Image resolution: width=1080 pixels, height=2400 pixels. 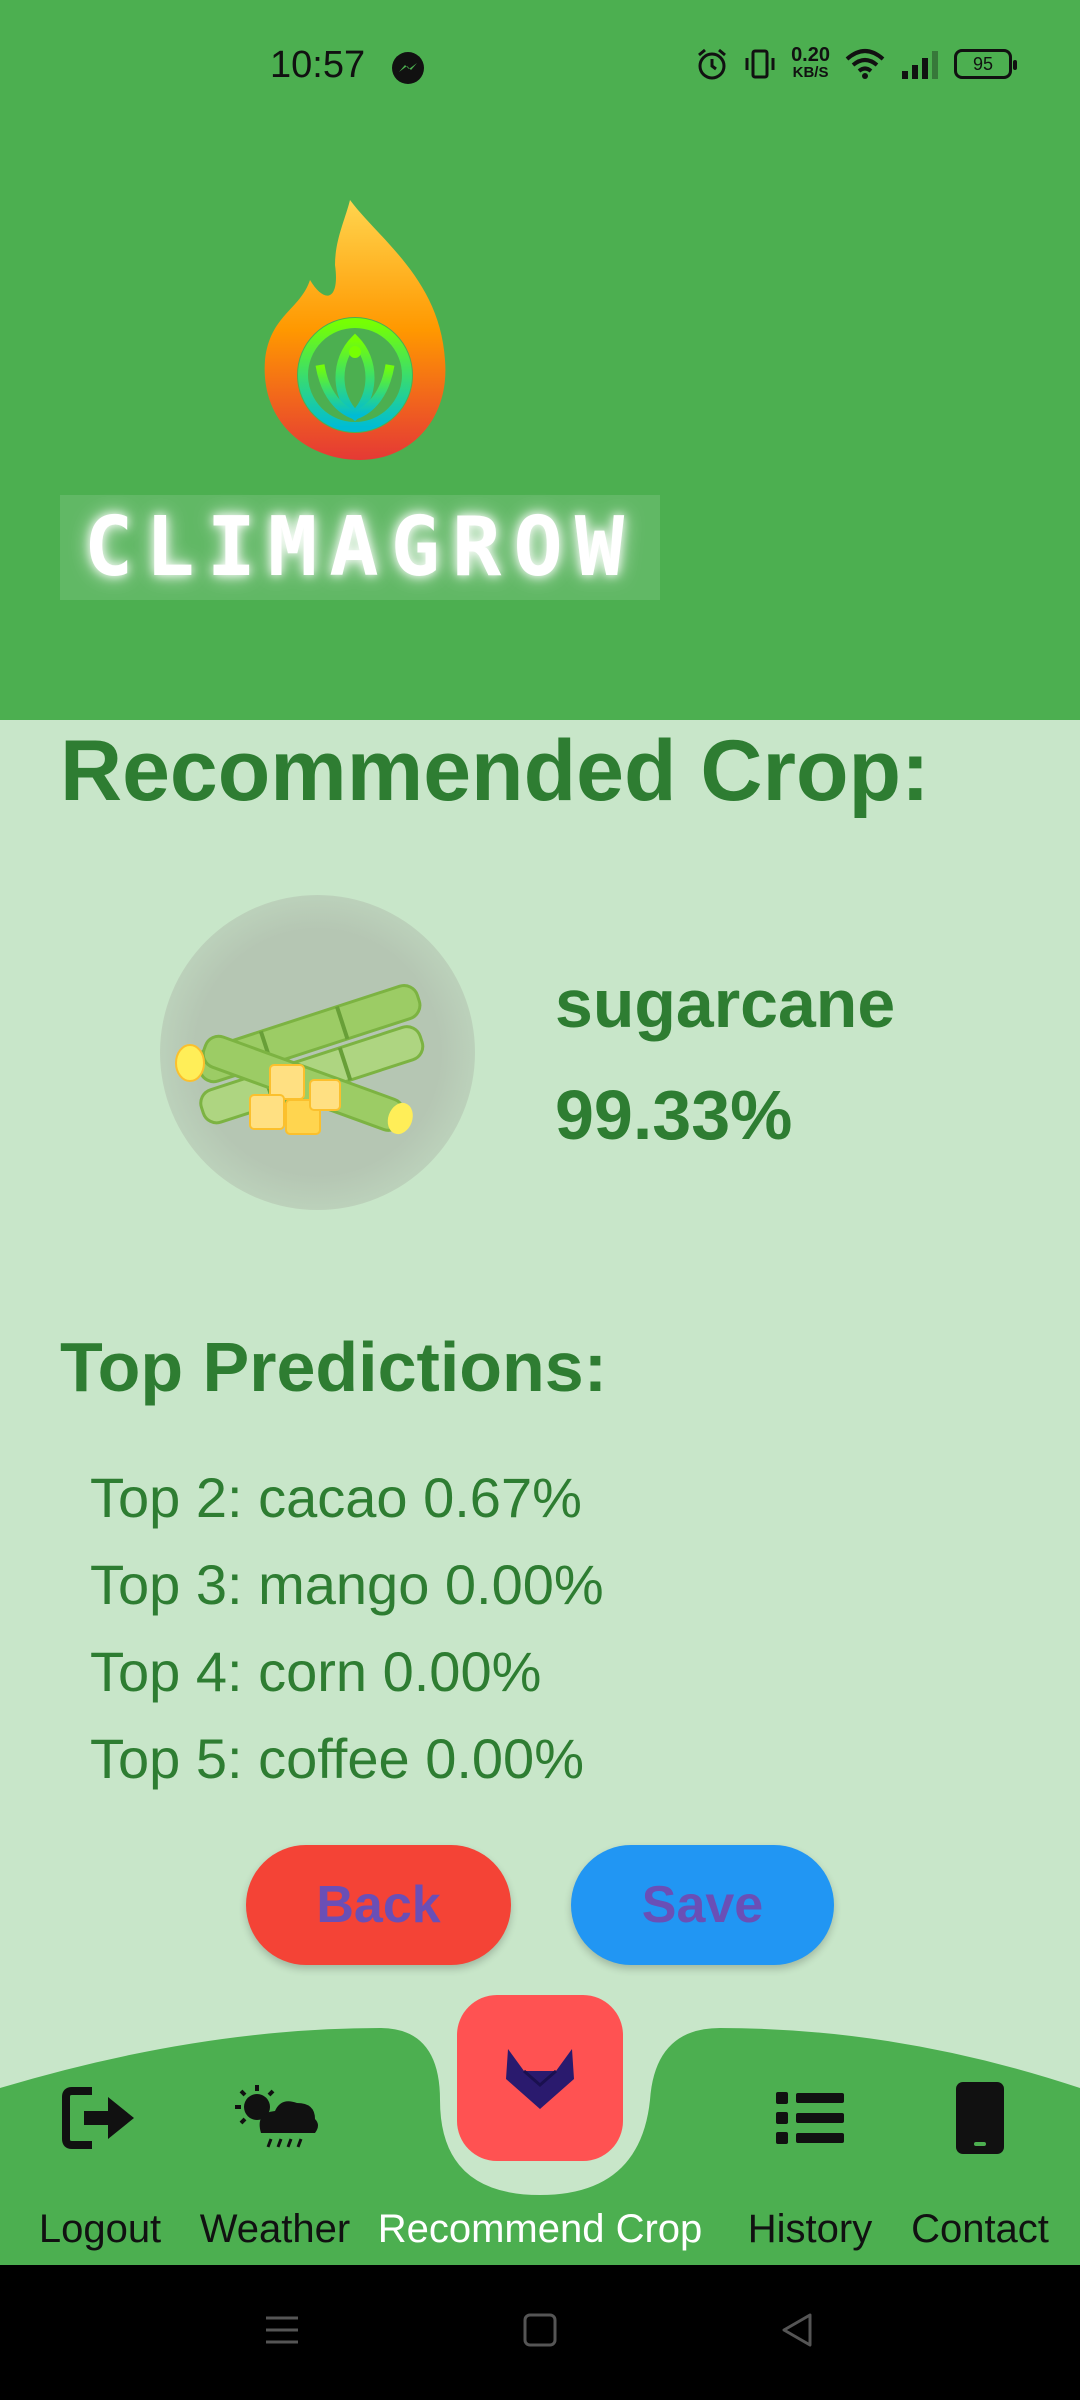 What do you see at coordinates (275, 2229) in the screenshot?
I see `nav-weather-label: Weather` at bounding box center [275, 2229].